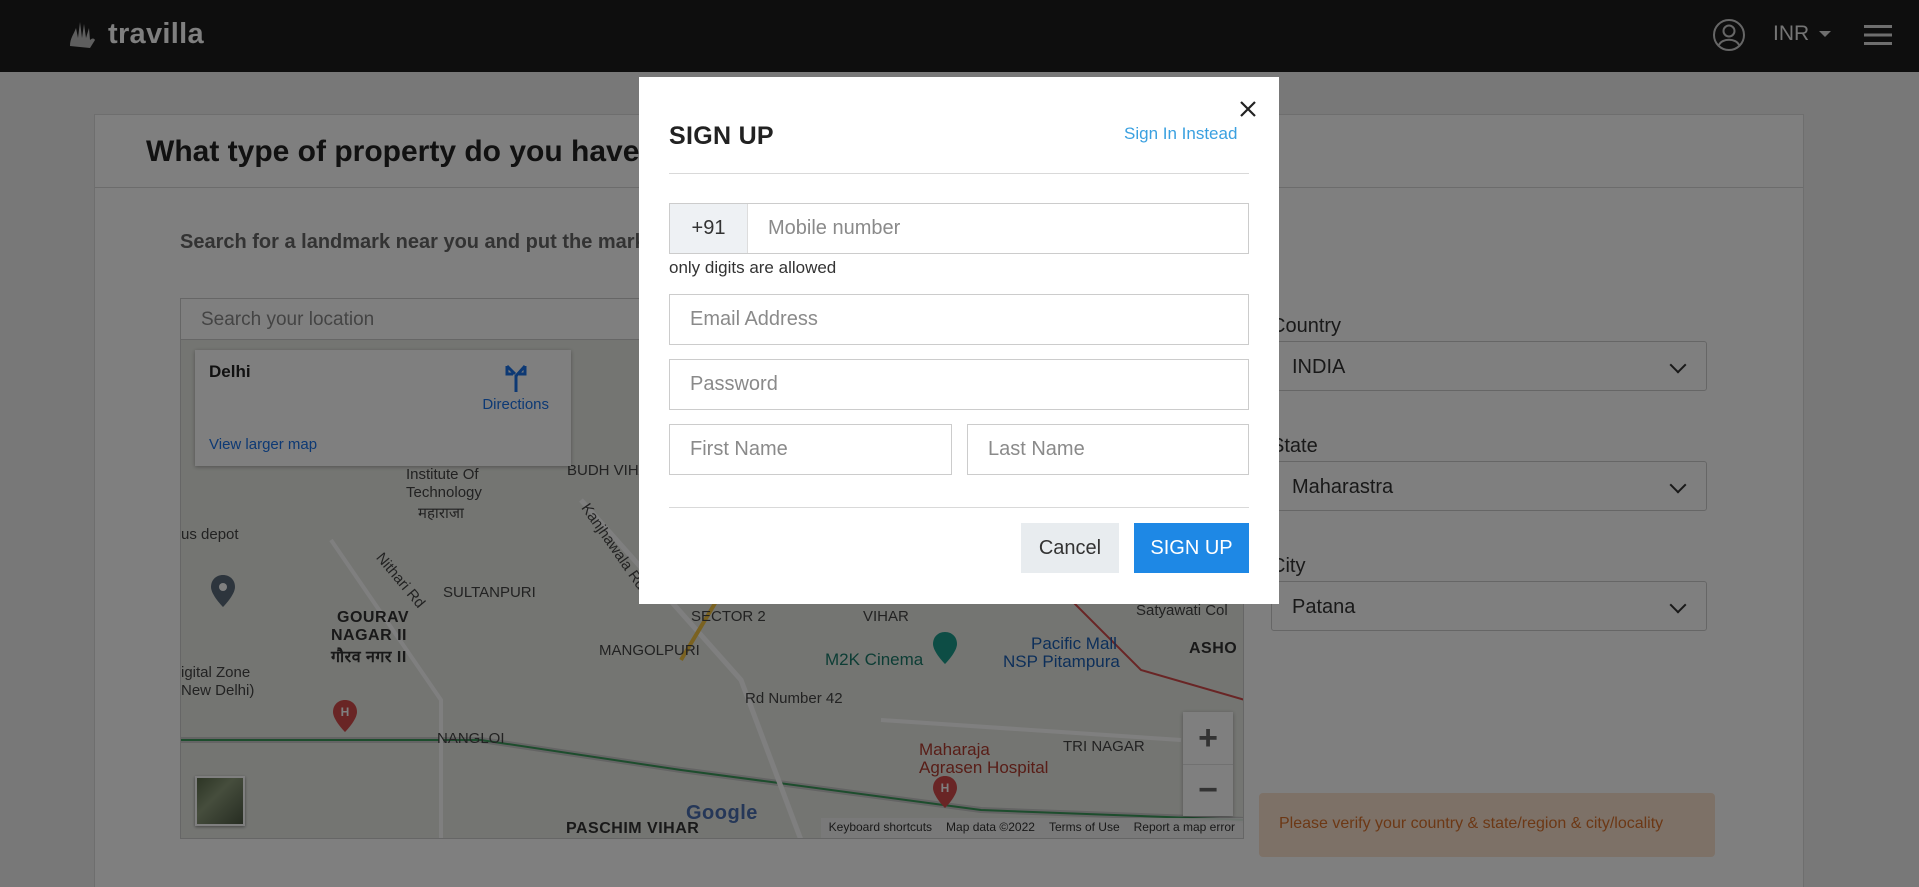  What do you see at coordinates (1108, 449) in the screenshot?
I see `last-name-field` at bounding box center [1108, 449].